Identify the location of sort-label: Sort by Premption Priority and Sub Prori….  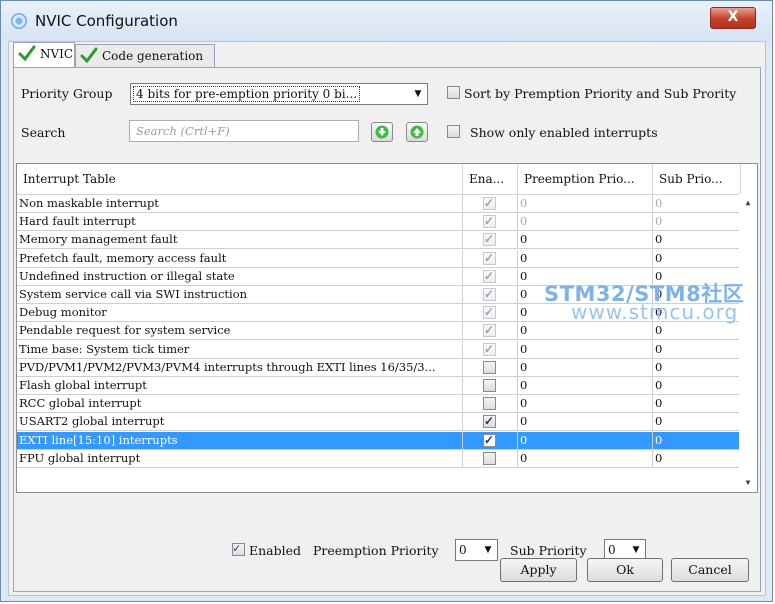
(600, 93).